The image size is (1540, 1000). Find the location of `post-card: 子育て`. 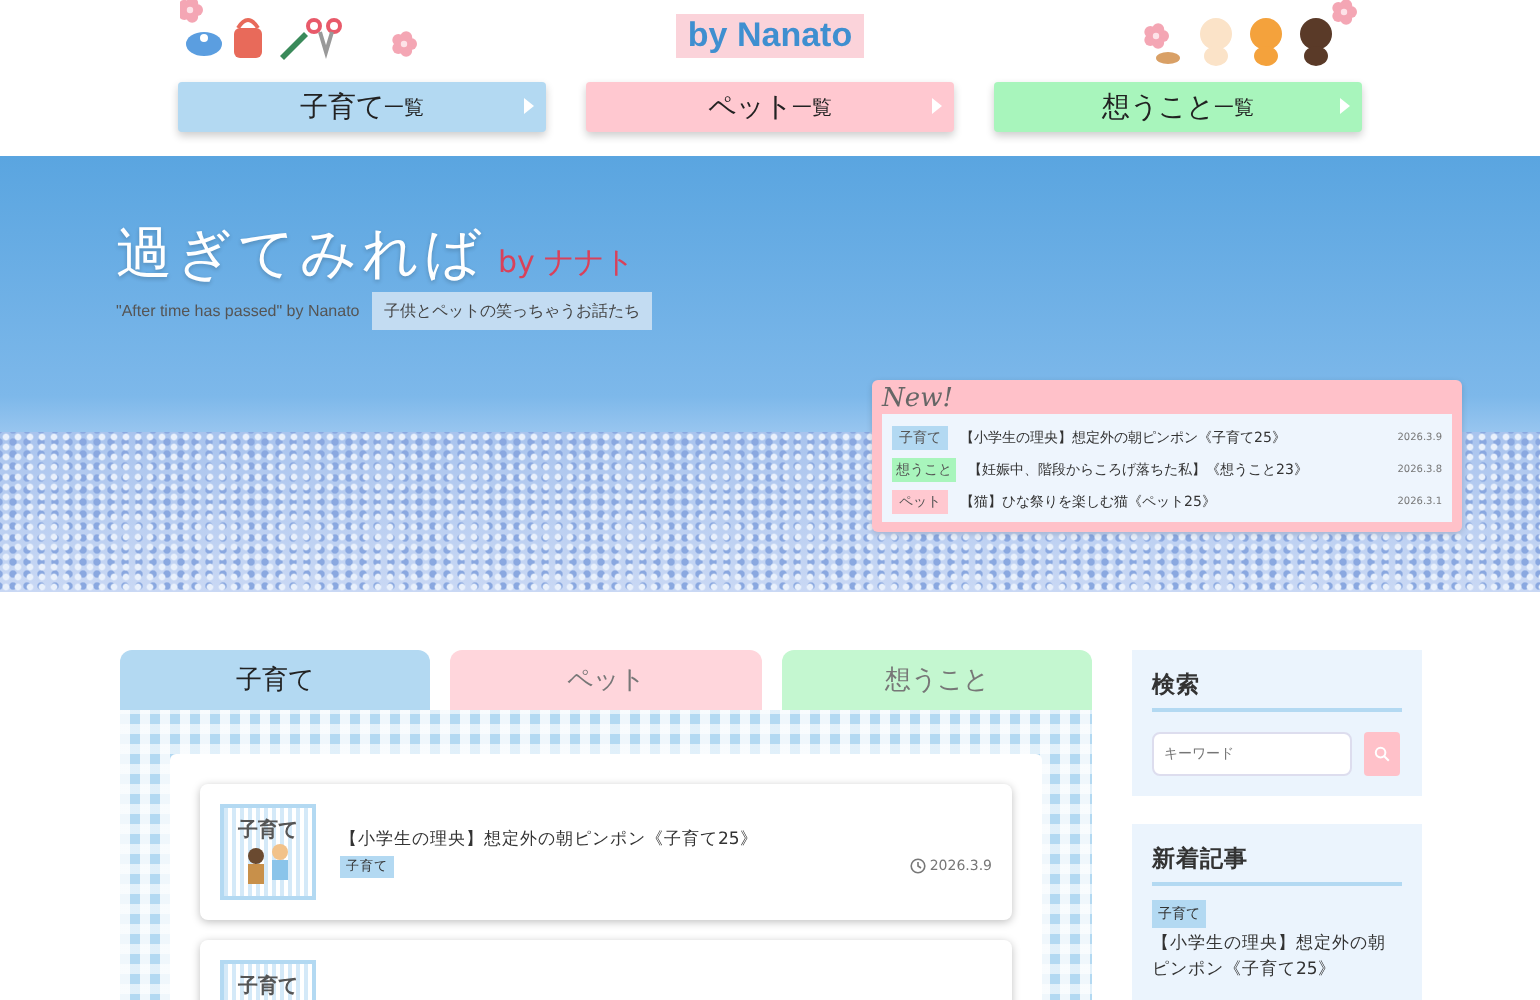

post-card: 子育て is located at coordinates (606, 970).